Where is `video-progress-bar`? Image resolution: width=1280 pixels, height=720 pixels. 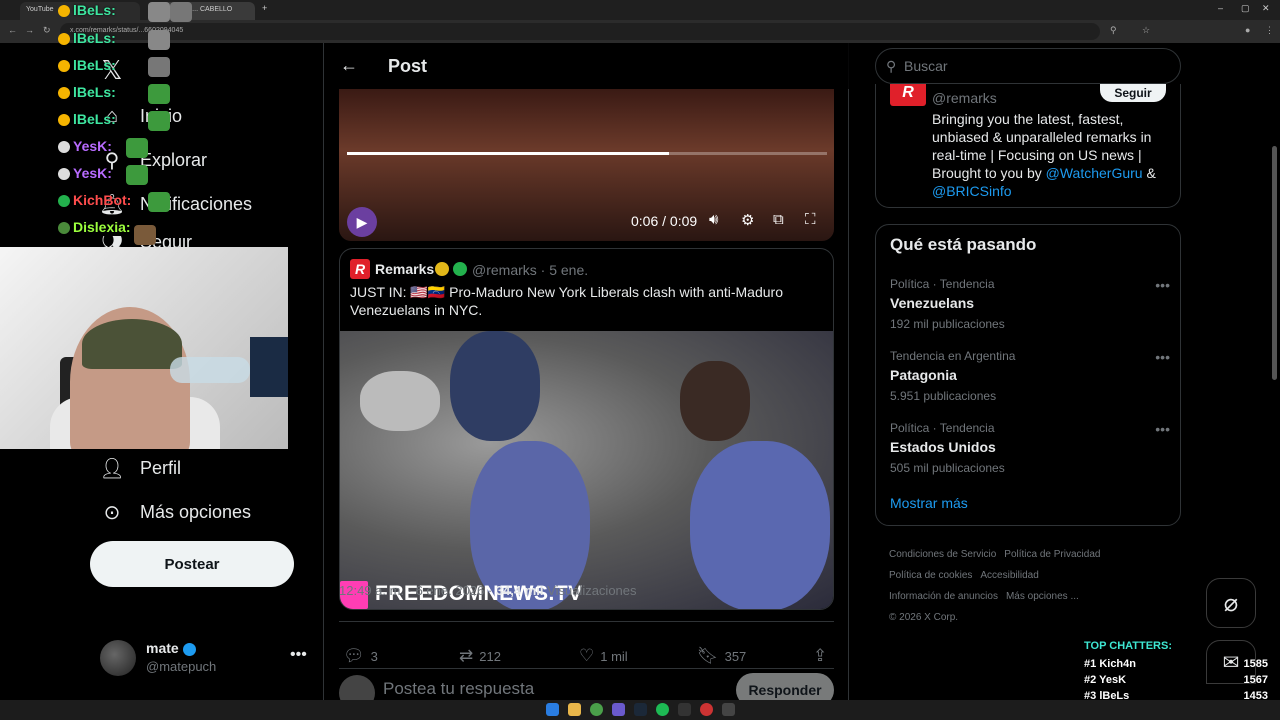
video-progress-bar is located at coordinates (587, 153).